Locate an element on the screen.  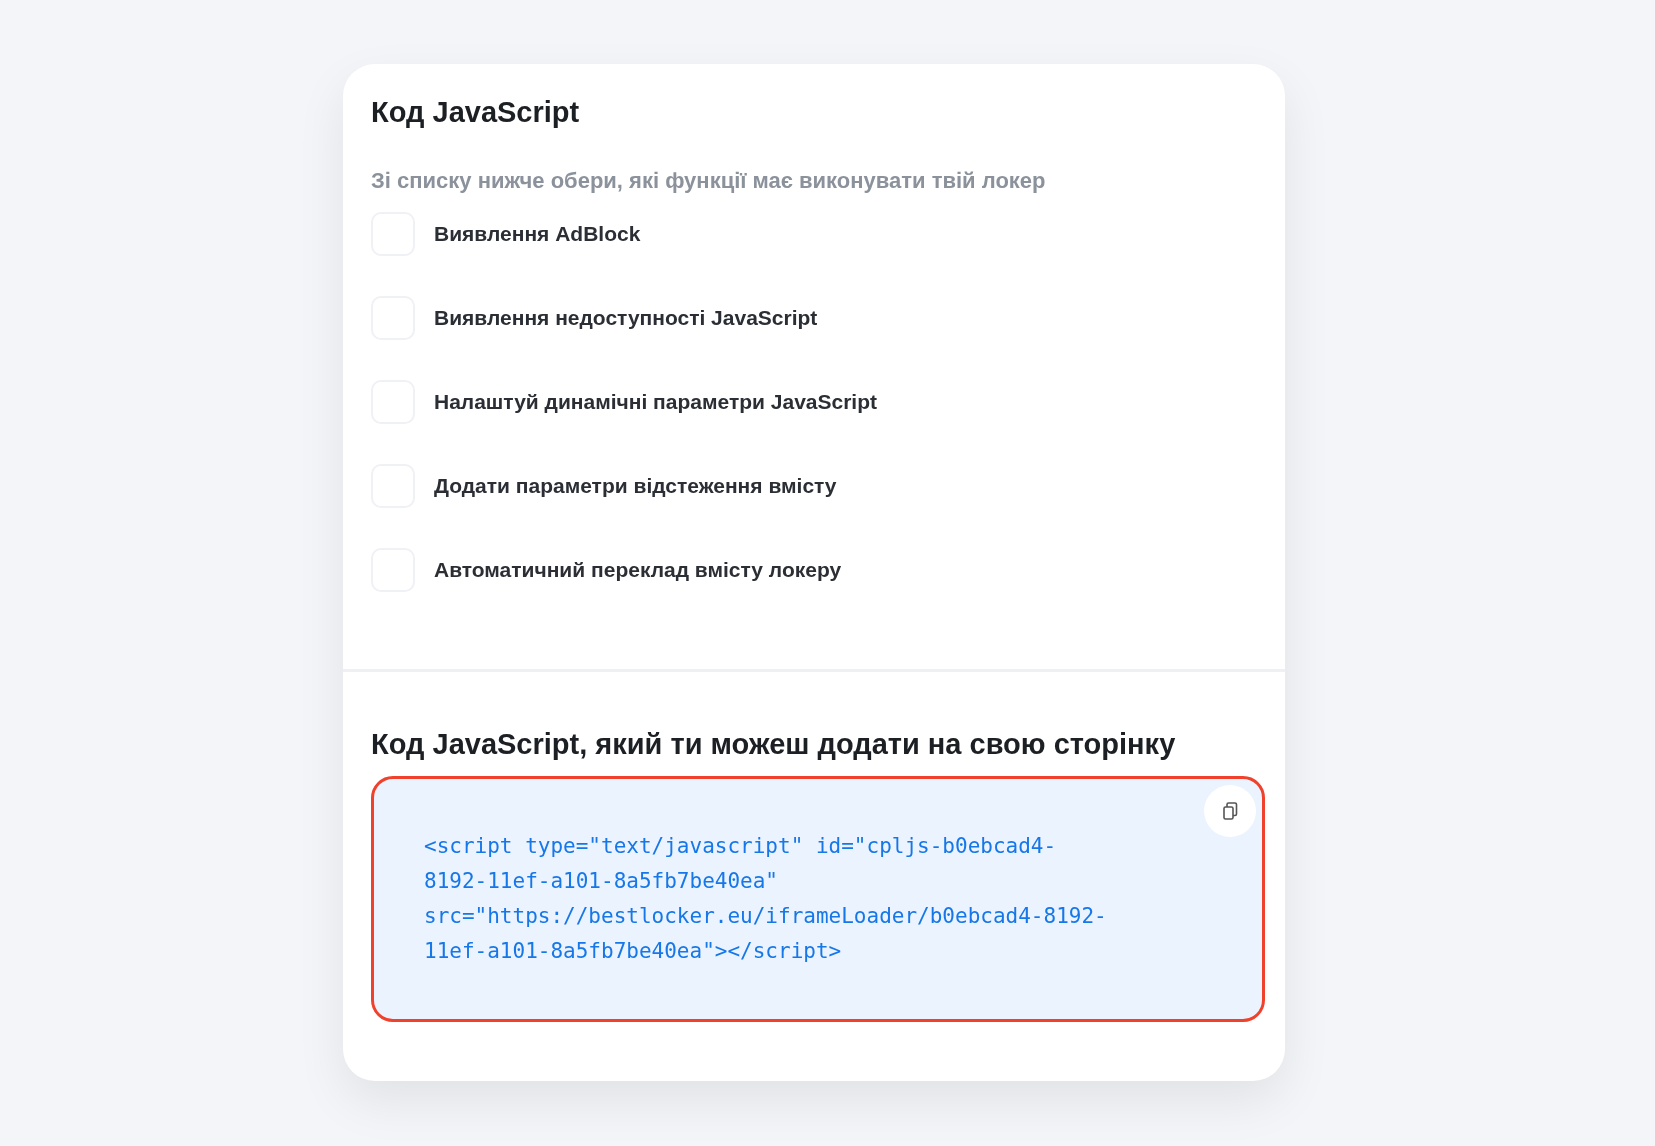
copy-button is located at coordinates (1230, 811).